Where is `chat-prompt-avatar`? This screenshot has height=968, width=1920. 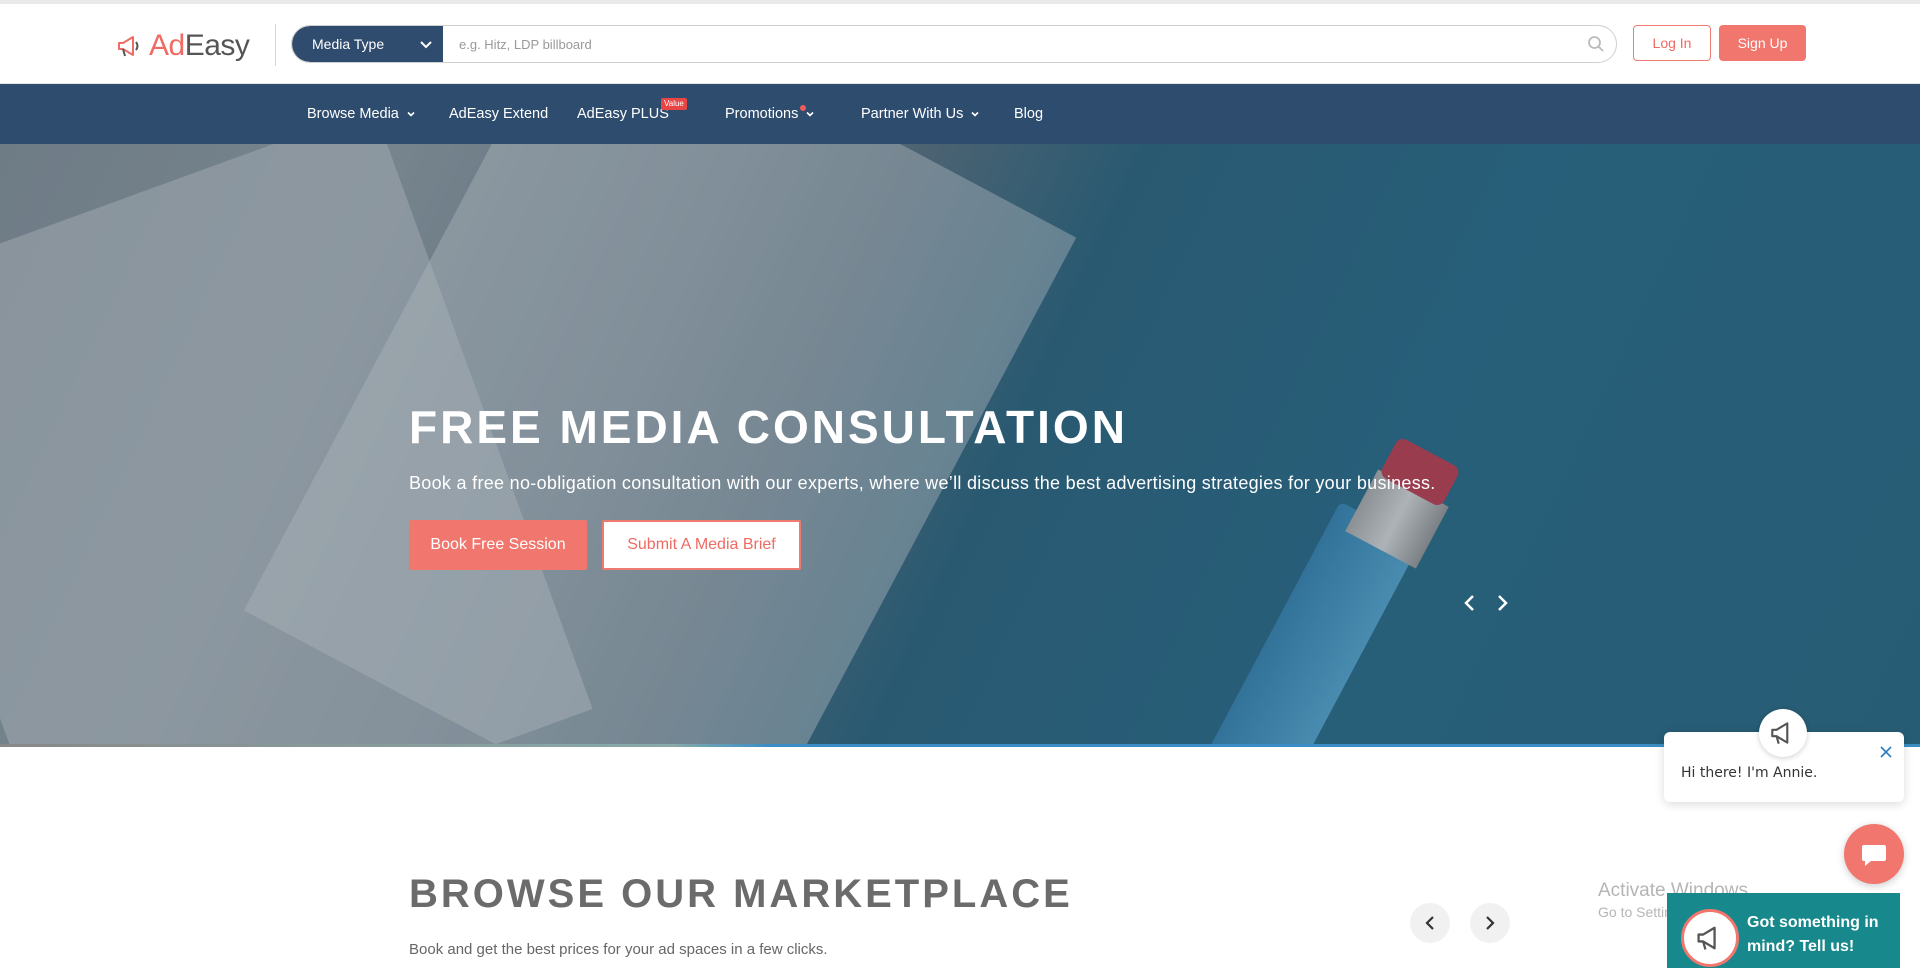 chat-prompt-avatar is located at coordinates (1710, 938).